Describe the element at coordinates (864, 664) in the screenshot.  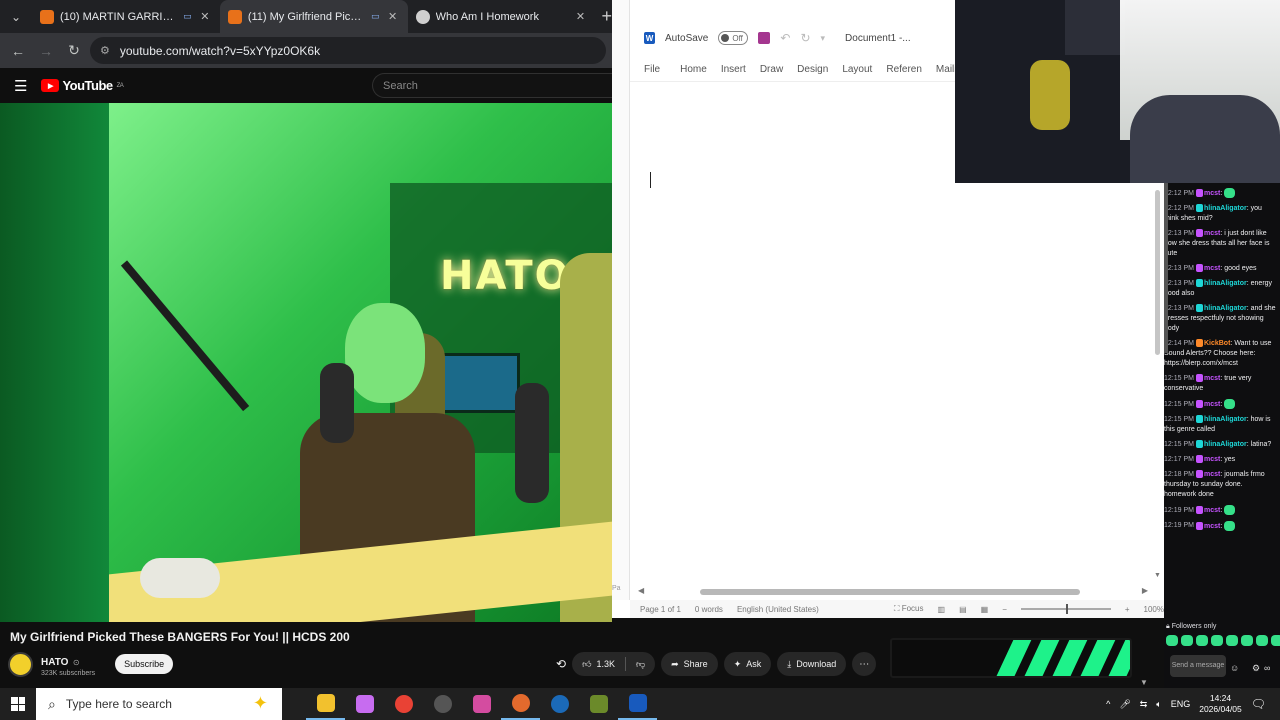
I see `more-actions-button: ⋯` at that location.